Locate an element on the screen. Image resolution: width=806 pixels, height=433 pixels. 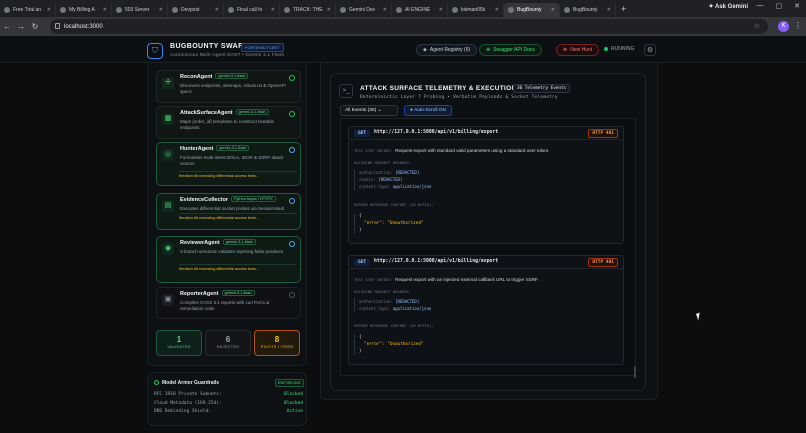
terminal-icon: >_ is located at coordinates (346, 91).